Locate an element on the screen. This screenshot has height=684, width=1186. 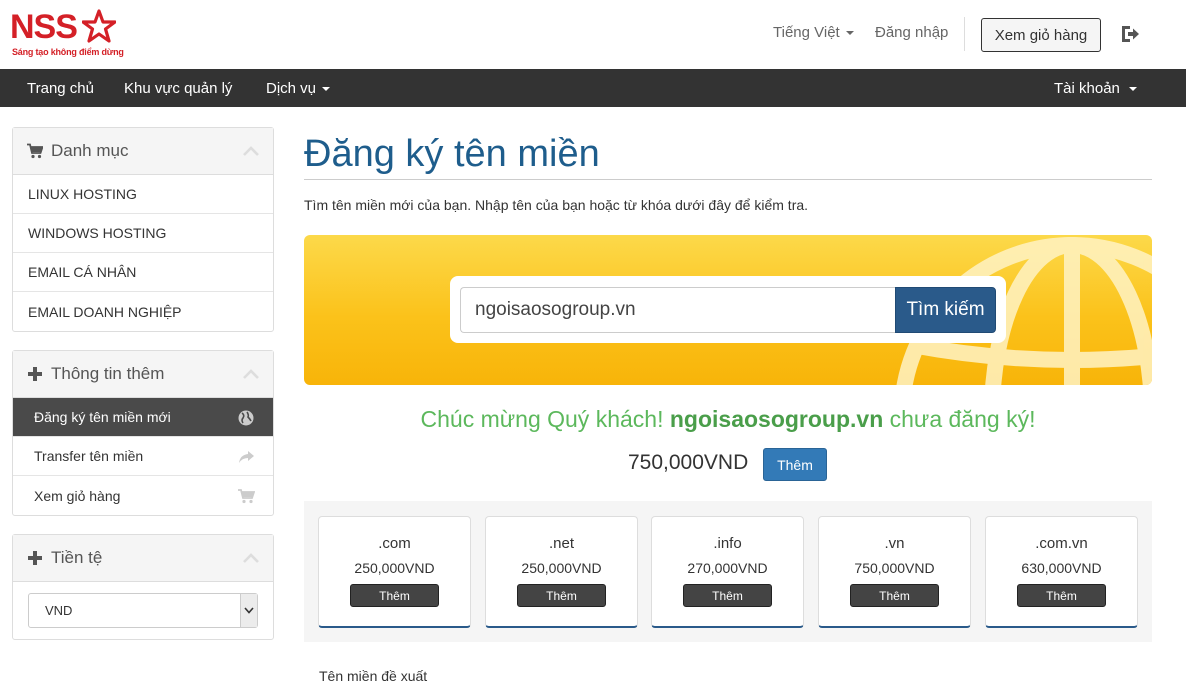
search-box: ngoisaosogroup.vn Tìm kiếm is located at coordinates (728, 309).